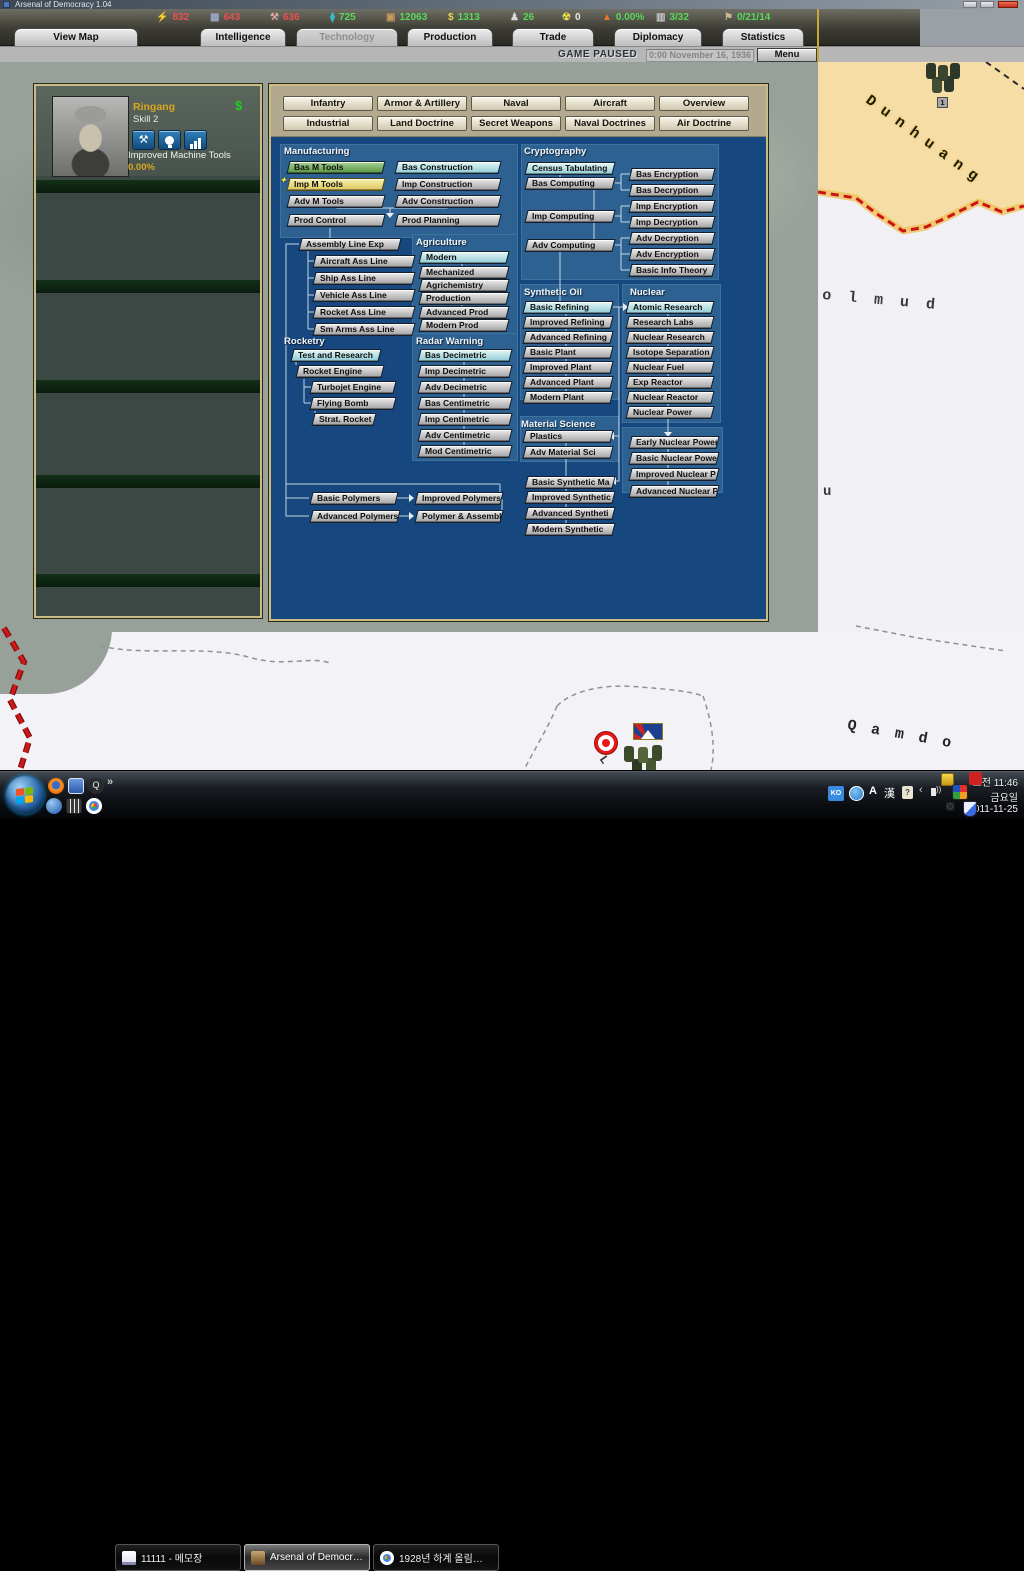  Describe the element at coordinates (856, 793) in the screenshot. I see `ime-globe-icon` at that location.